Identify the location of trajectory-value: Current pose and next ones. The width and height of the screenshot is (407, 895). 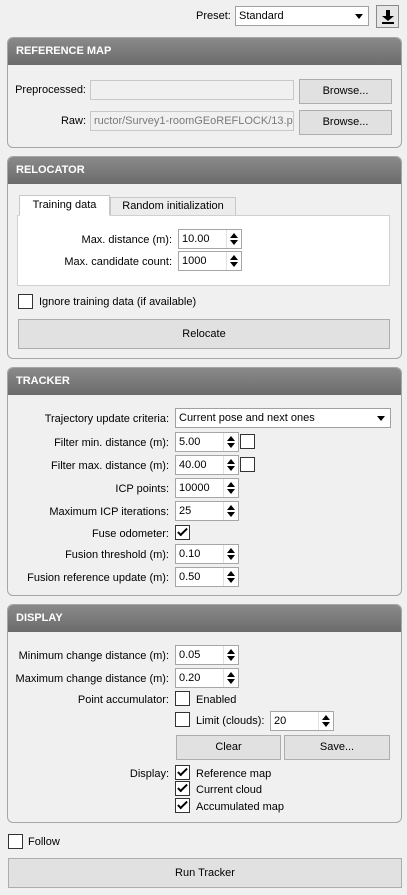
(247, 418).